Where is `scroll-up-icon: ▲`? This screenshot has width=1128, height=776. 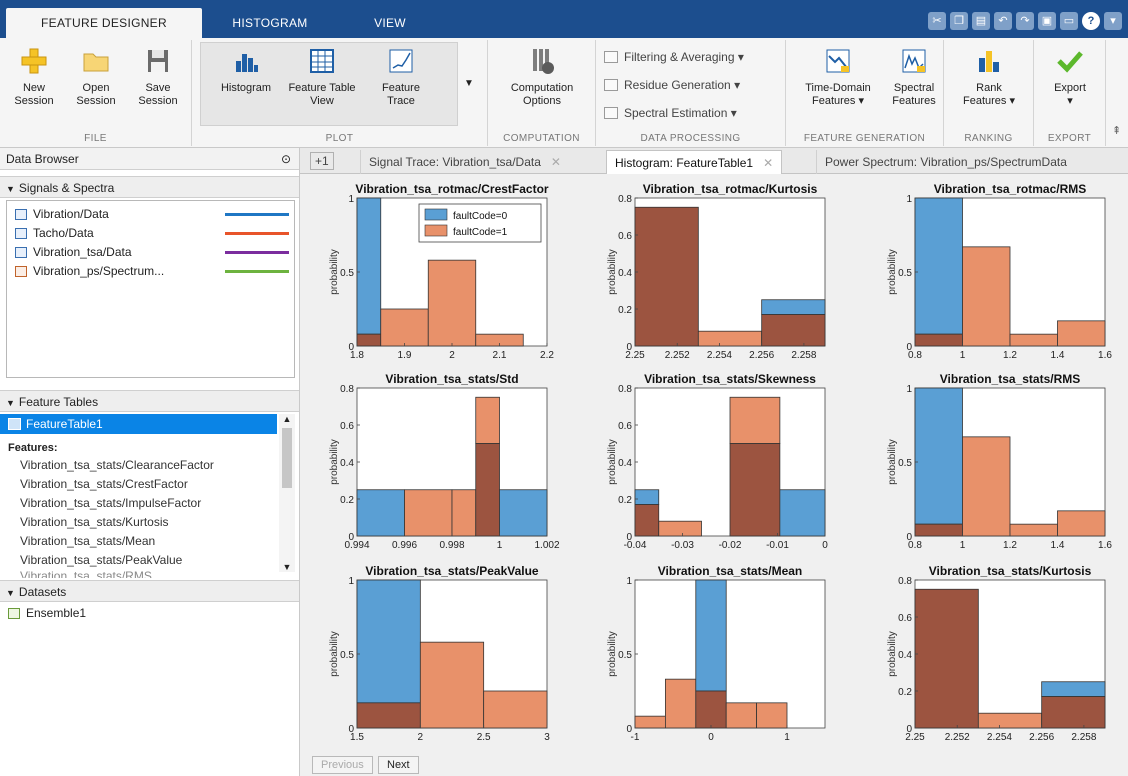 scroll-up-icon: ▲ is located at coordinates (287, 419).